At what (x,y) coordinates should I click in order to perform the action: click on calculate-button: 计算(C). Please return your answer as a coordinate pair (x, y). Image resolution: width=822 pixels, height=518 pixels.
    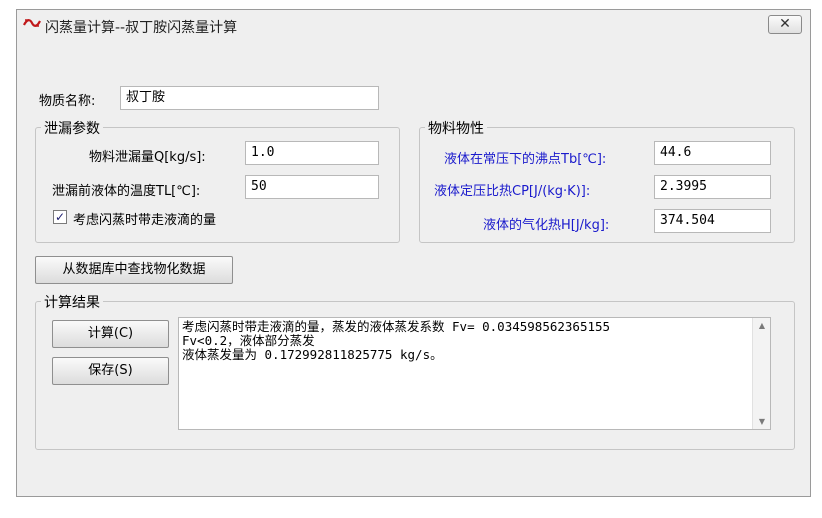
    Looking at the image, I should click on (110, 334).